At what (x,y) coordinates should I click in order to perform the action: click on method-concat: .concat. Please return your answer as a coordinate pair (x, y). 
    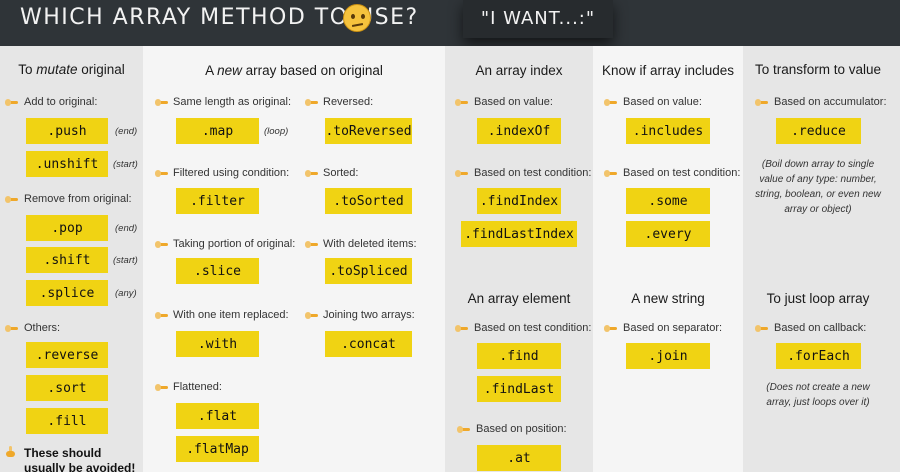
    Looking at the image, I should click on (368, 344).